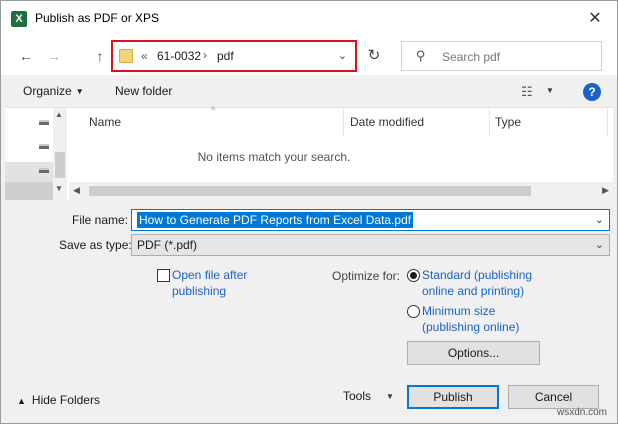  What do you see at coordinates (126, 56) in the screenshot?
I see `folder-icon` at bounding box center [126, 56].